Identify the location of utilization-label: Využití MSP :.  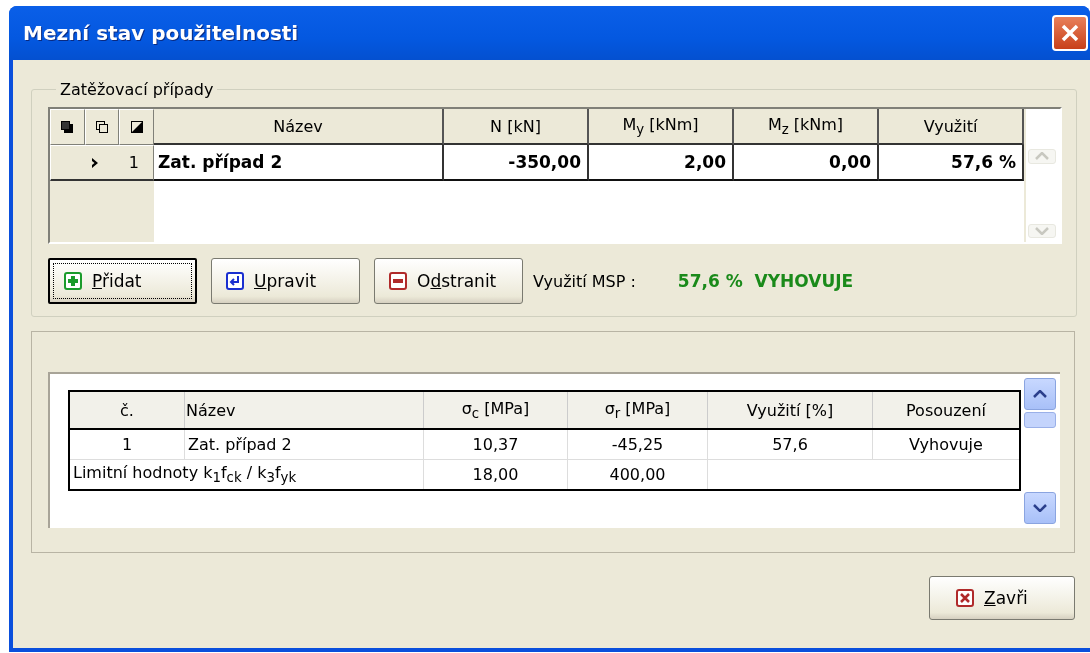
(584, 281).